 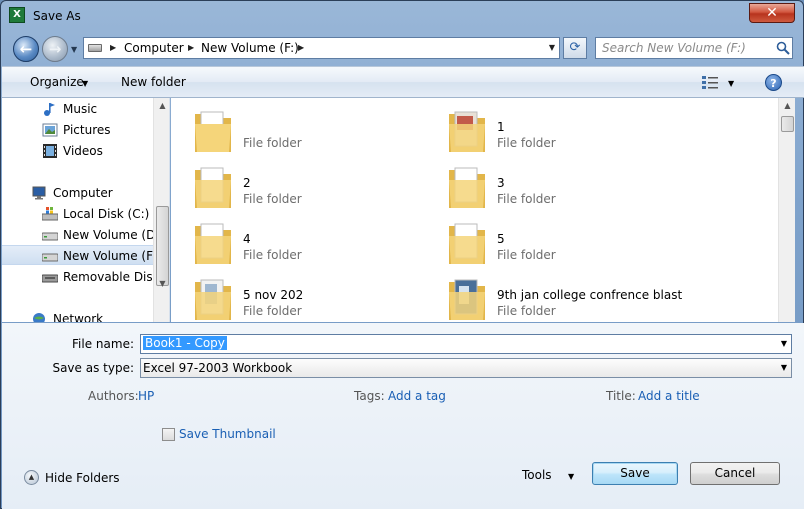 I want to click on file-name: 5 nov 202, so click(x=273, y=295).